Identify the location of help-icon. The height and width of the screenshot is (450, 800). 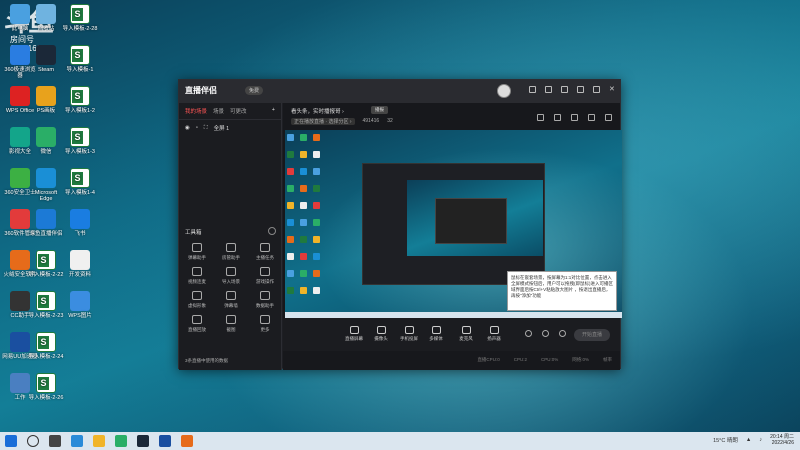
(545, 333).